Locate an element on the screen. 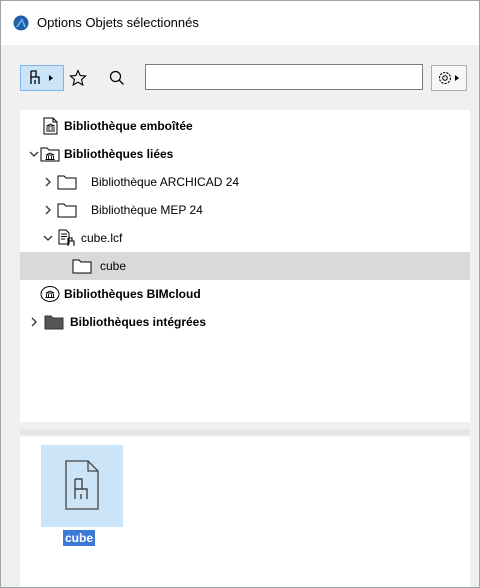 The width and height of the screenshot is (480, 588). search-icon is located at coordinates (116, 77).